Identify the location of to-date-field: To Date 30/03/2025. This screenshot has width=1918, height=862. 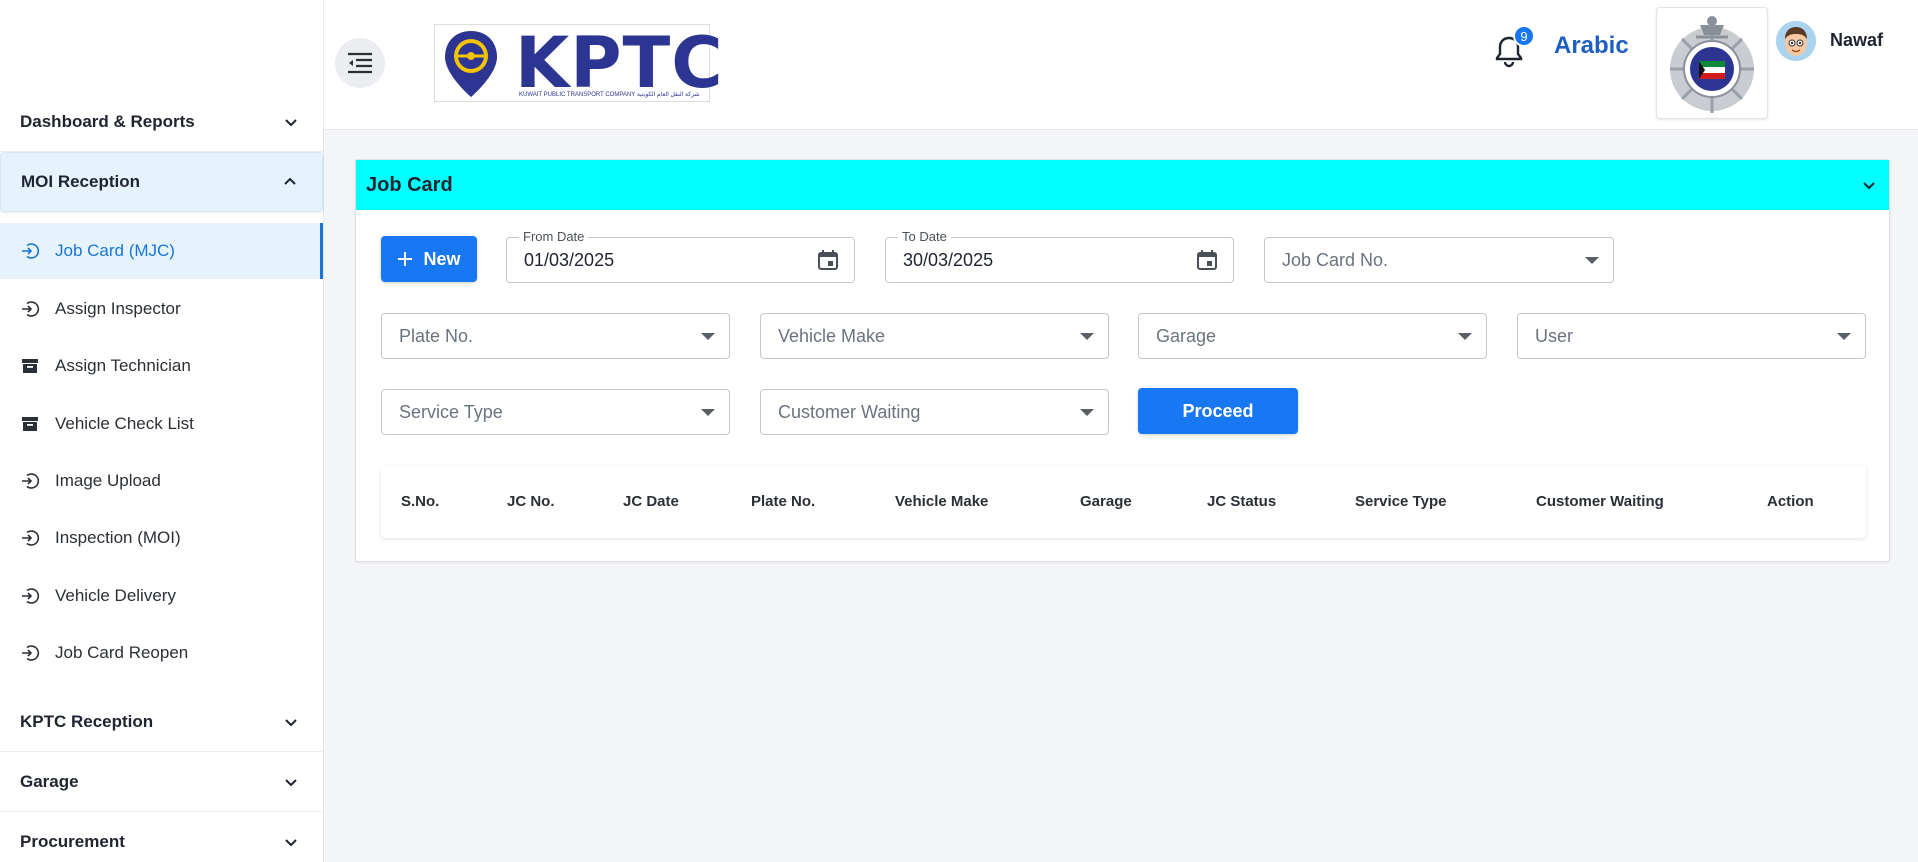
(1059, 256).